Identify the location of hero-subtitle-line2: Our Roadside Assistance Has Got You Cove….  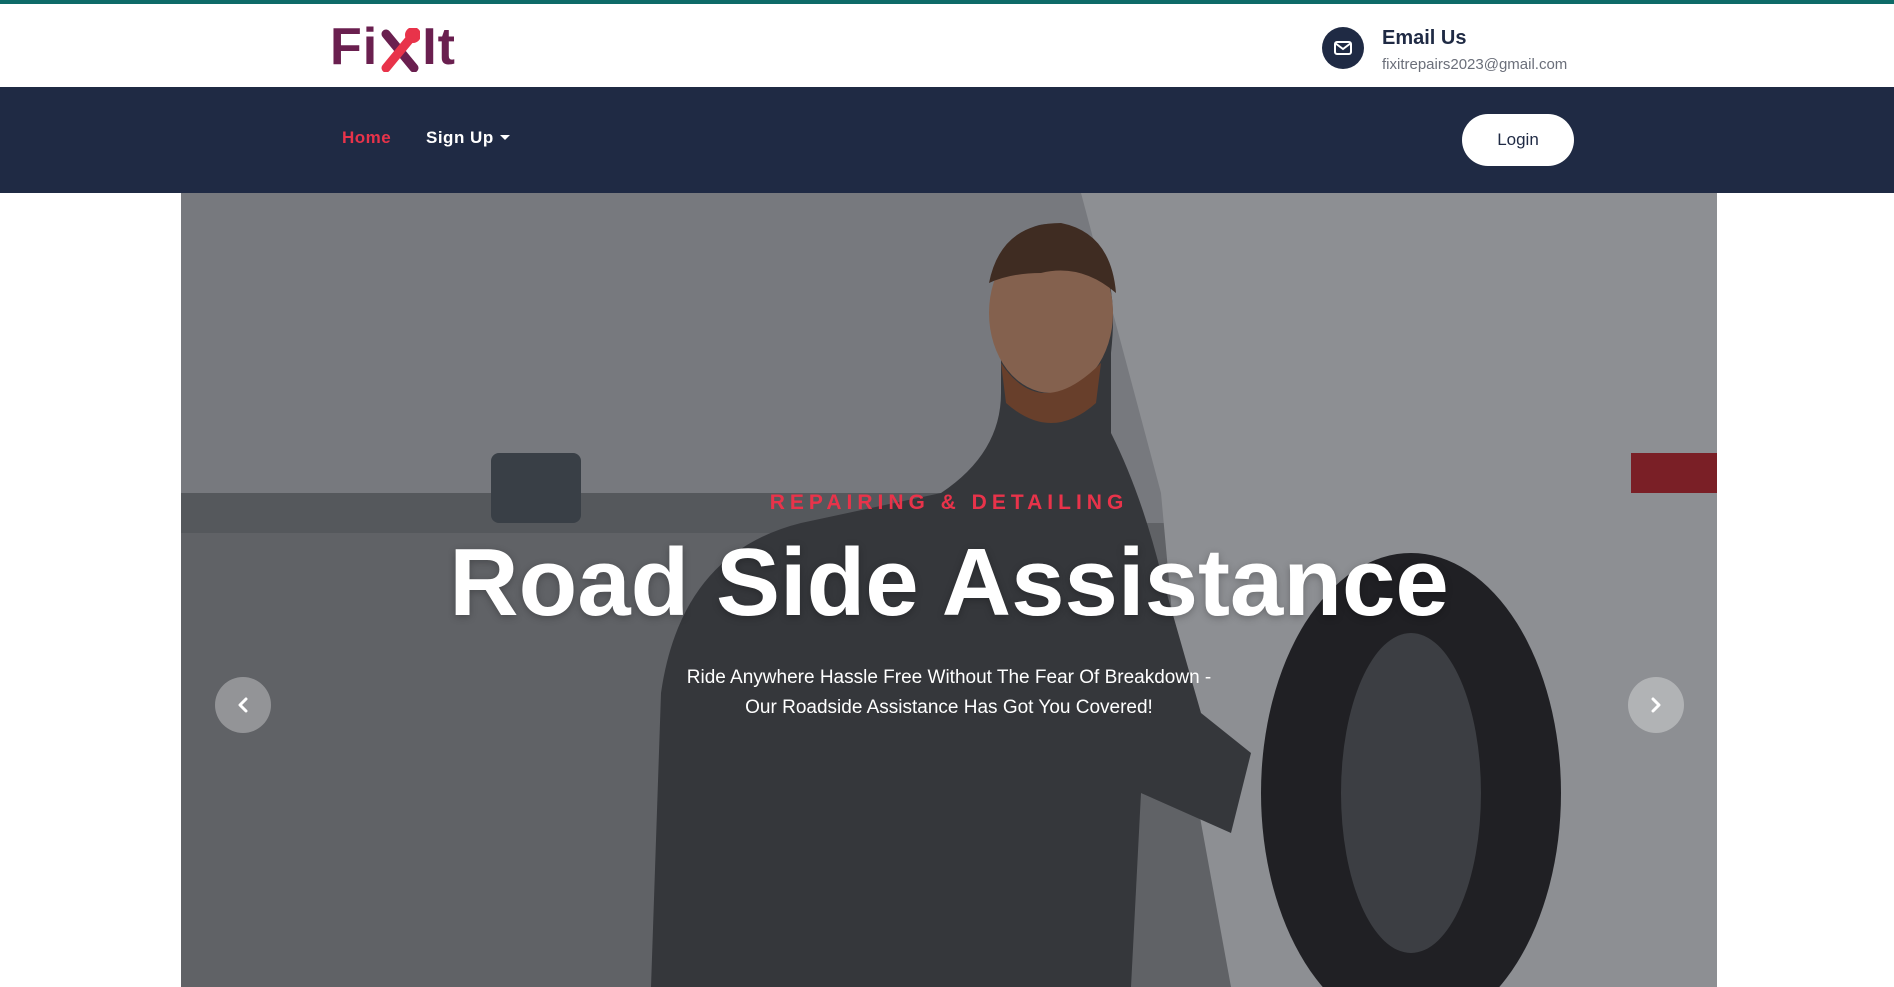
(949, 707).